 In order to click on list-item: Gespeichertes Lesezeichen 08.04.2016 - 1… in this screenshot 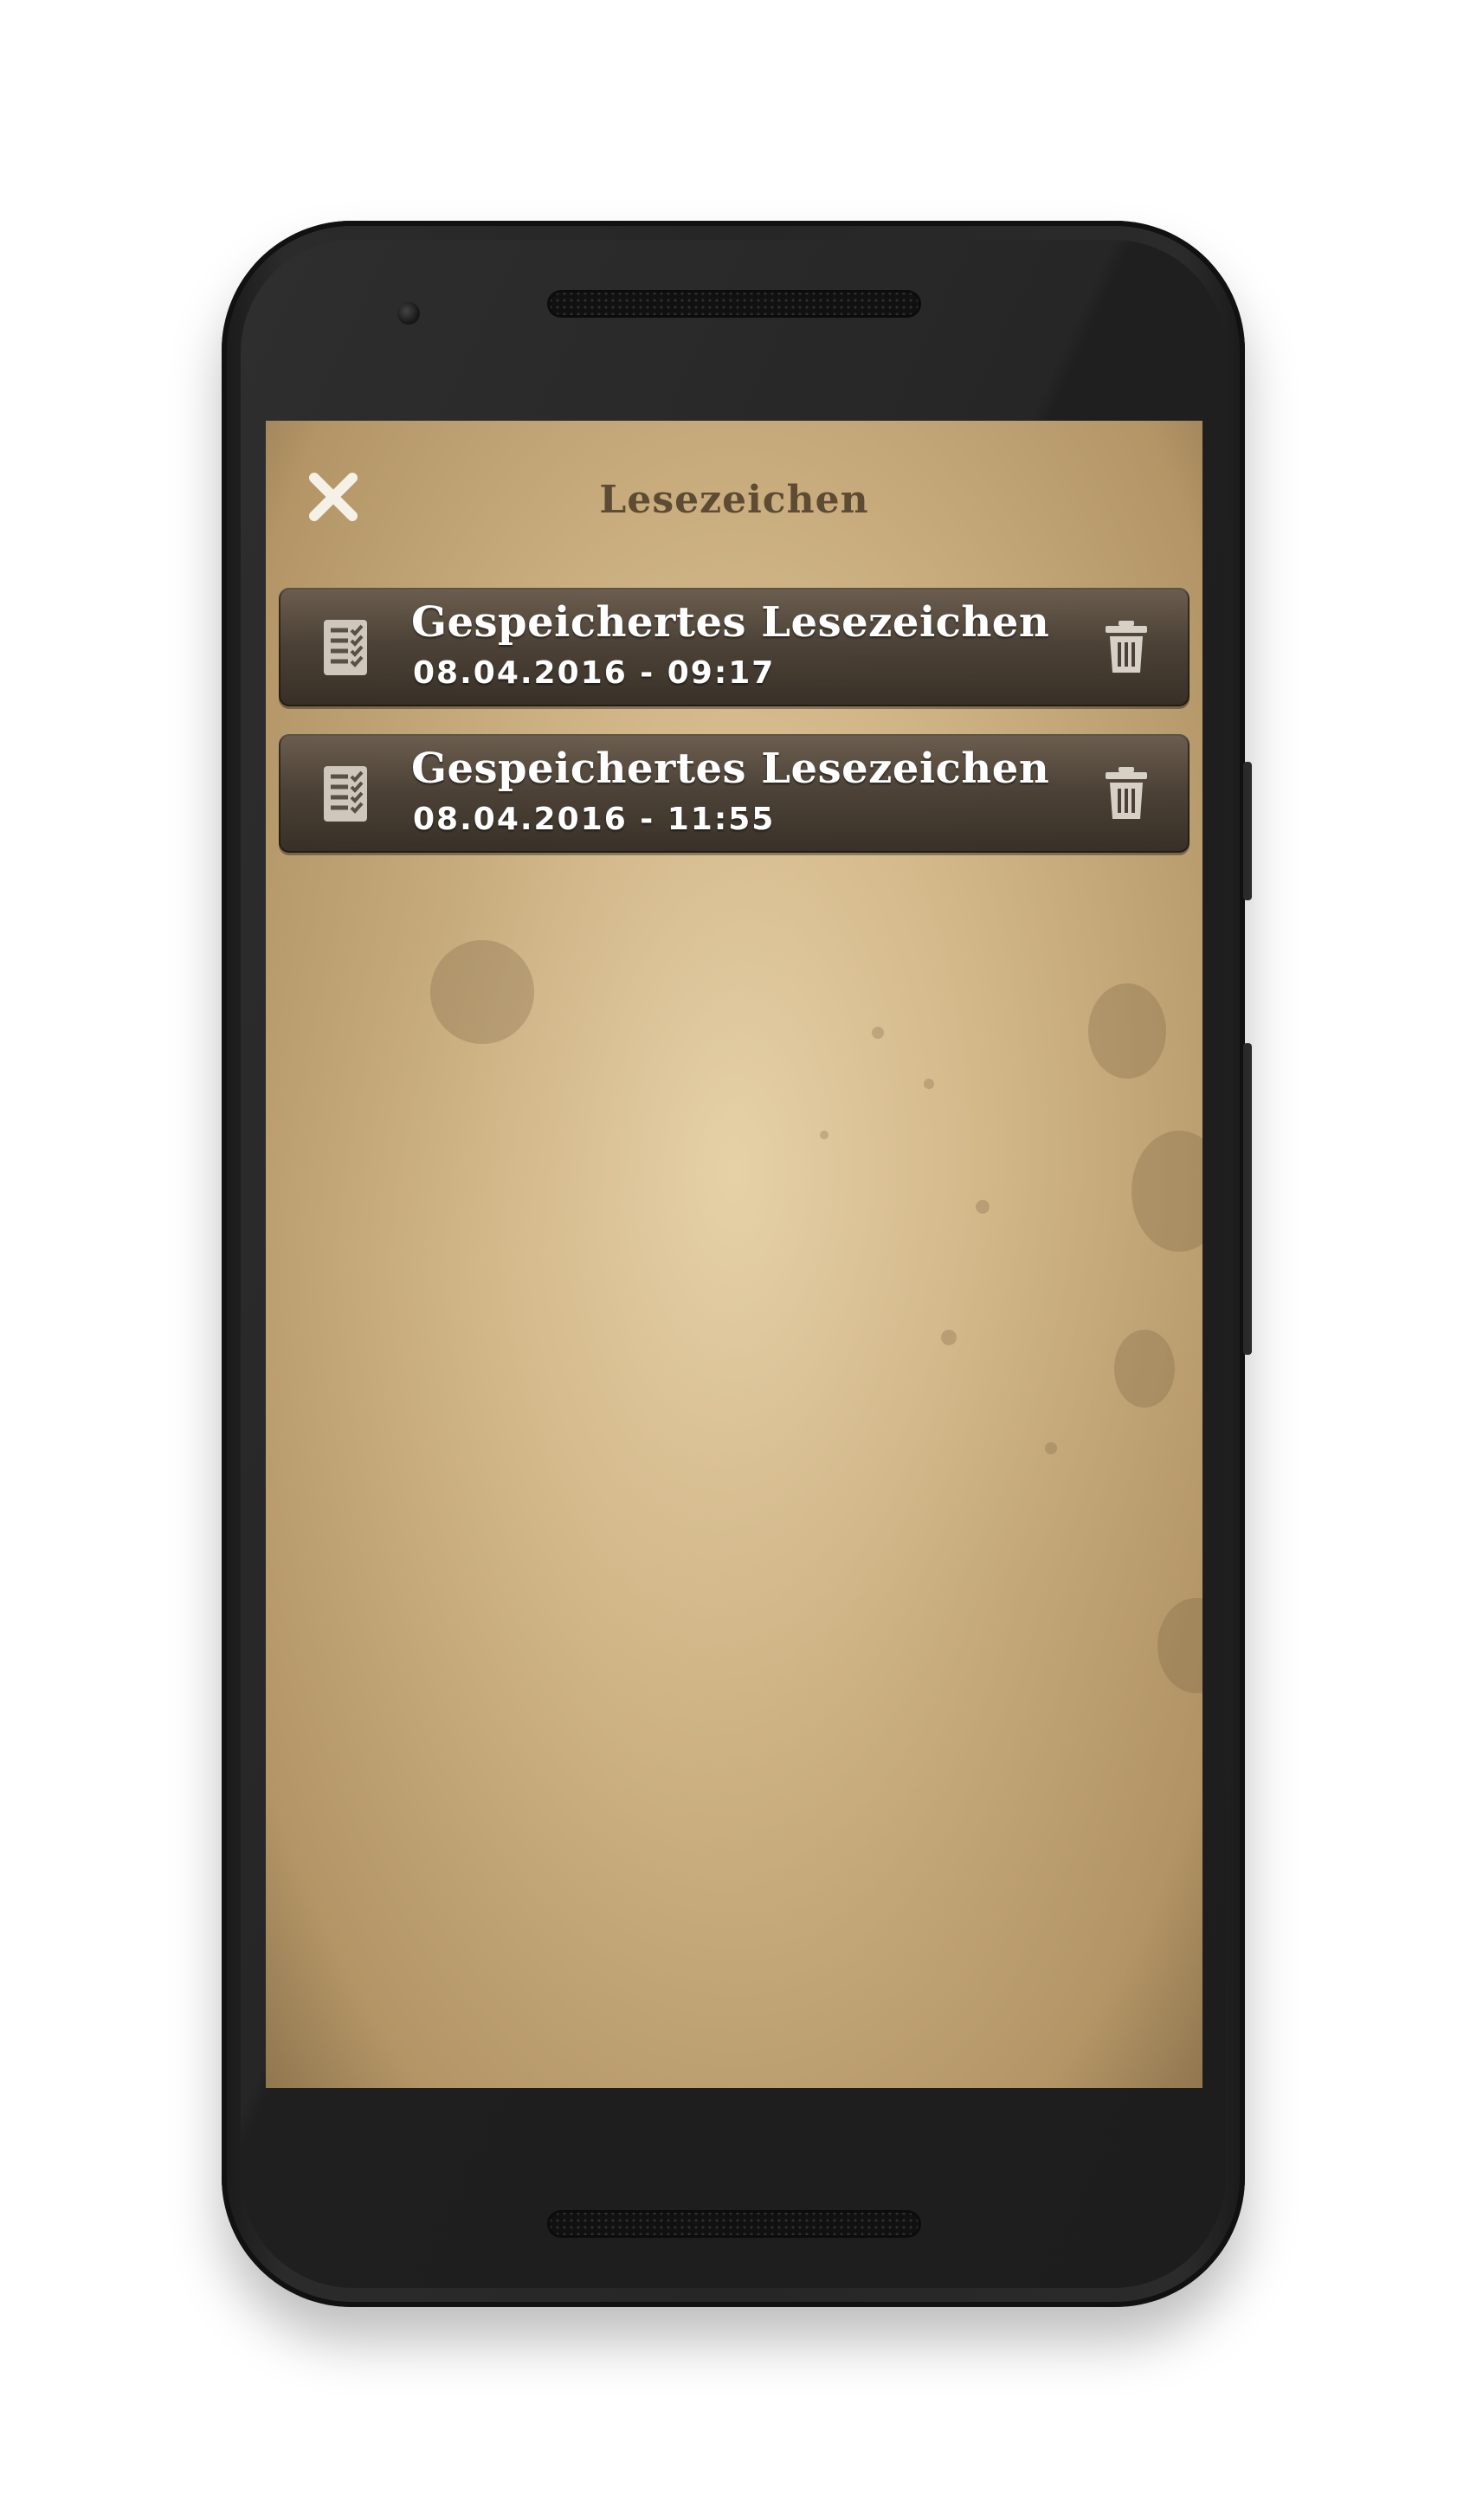, I will do `click(735, 793)`.